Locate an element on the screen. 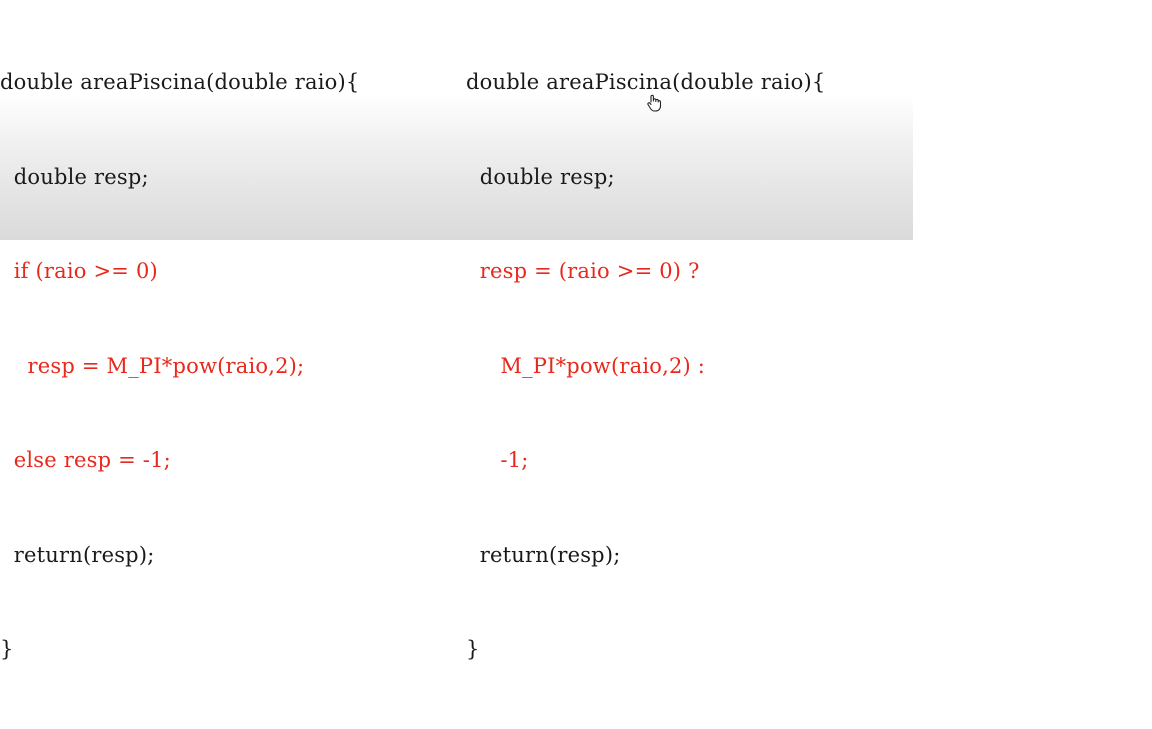 This screenshot has height=729, width=1152. code-line-highlighted: else resp = -1; is located at coordinates (85, 460).